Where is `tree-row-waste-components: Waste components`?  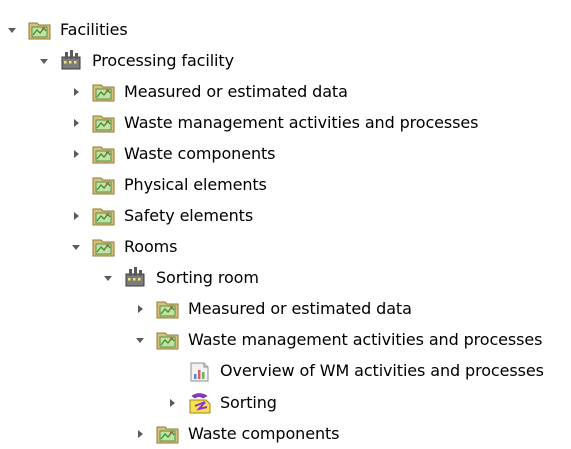
tree-row-waste-components: Waste components is located at coordinates (172, 154).